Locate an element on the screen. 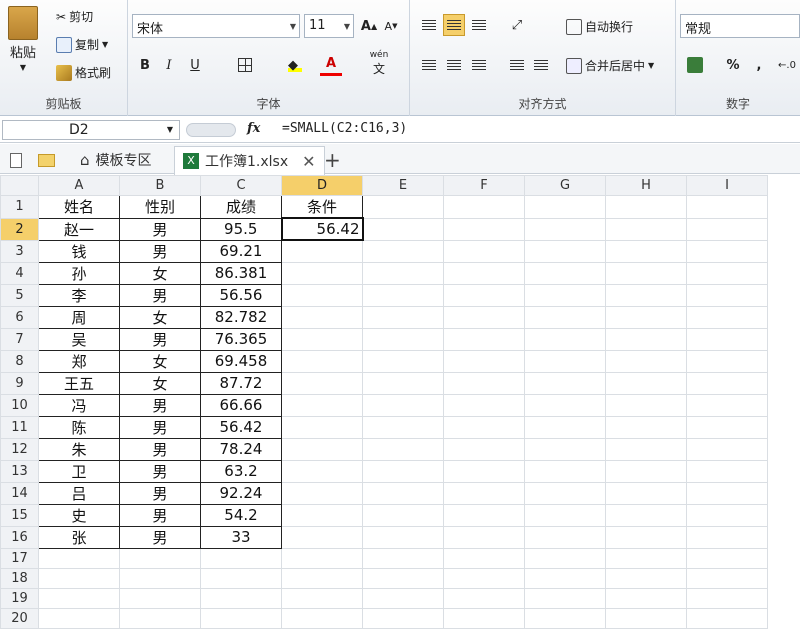 The height and width of the screenshot is (629, 800). cell-C10: 66.66 is located at coordinates (241, 405).